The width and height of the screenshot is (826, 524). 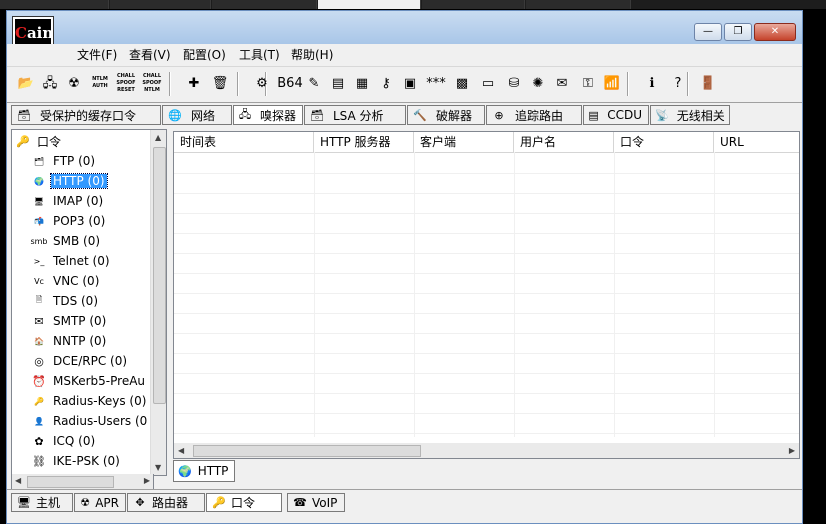 What do you see at coordinates (50, 83) in the screenshot?
I see `network-sniffer-button: 🖧` at bounding box center [50, 83].